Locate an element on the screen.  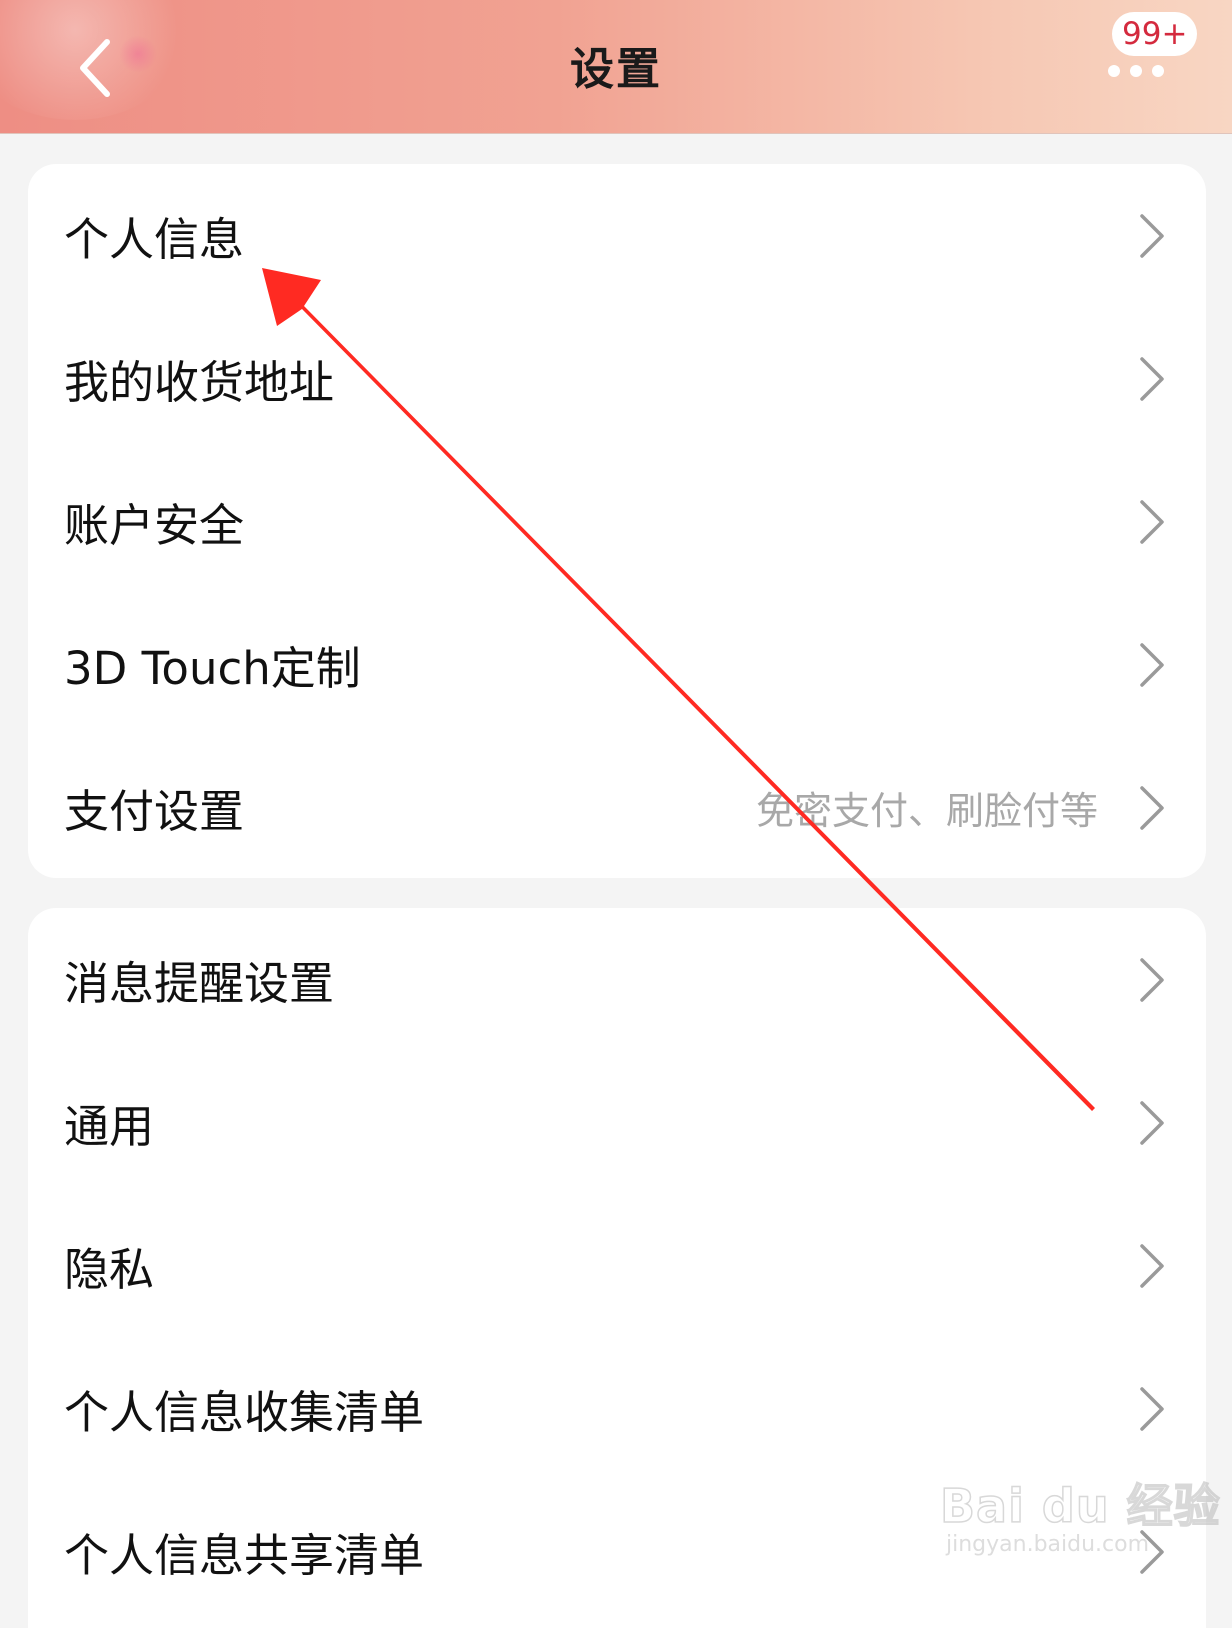
settings-item-3d-touch: 3D Touch定制 is located at coordinates (617, 664).